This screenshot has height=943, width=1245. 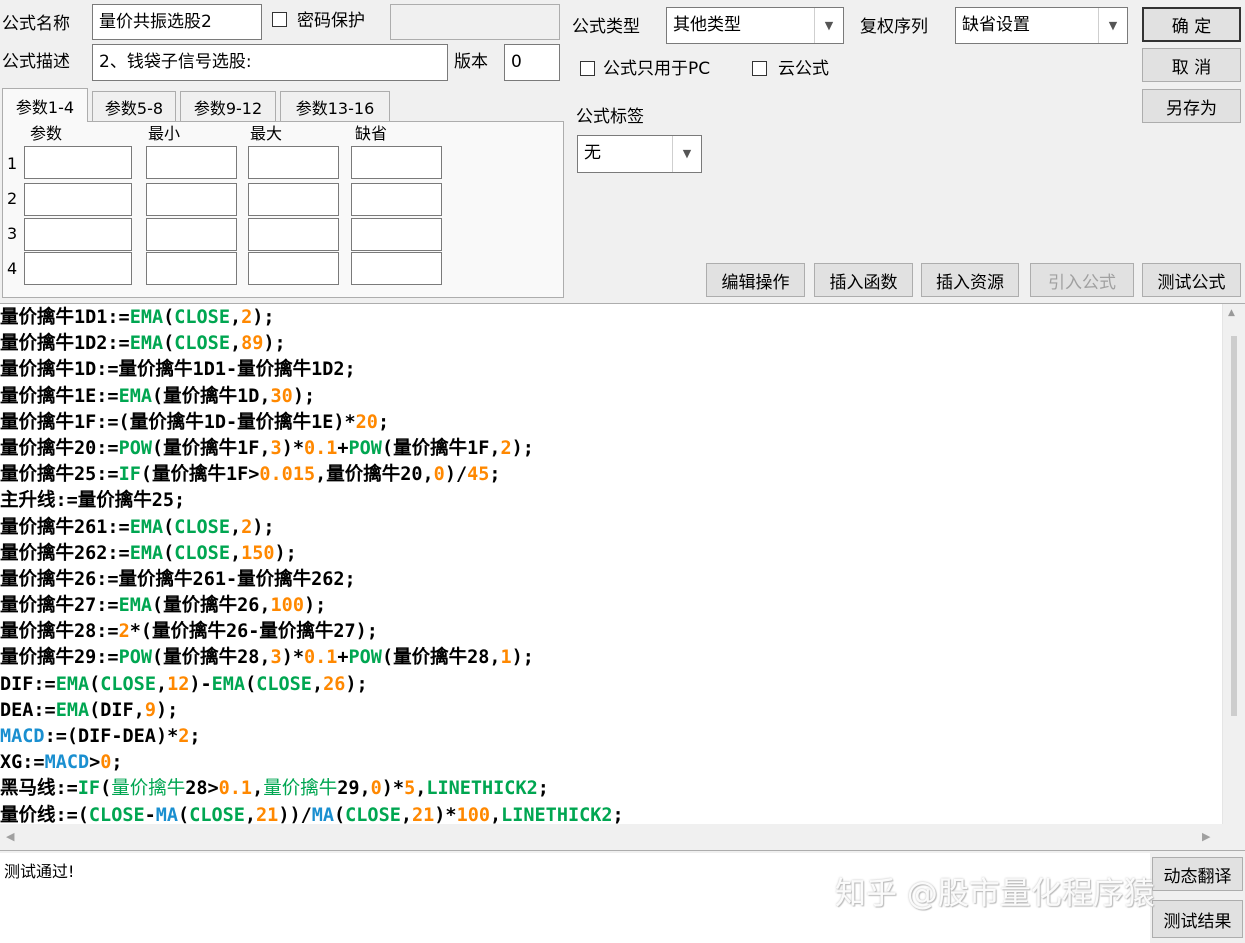 What do you see at coordinates (178, 579) in the screenshot?
I see `code-token: 量价擒牛26:=量价擒牛261-量价擒牛262;` at bounding box center [178, 579].